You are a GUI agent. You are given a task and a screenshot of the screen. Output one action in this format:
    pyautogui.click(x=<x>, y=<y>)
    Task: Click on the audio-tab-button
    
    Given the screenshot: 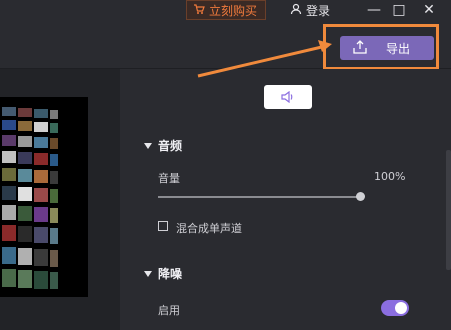 What is the action you would take?
    pyautogui.click(x=288, y=97)
    